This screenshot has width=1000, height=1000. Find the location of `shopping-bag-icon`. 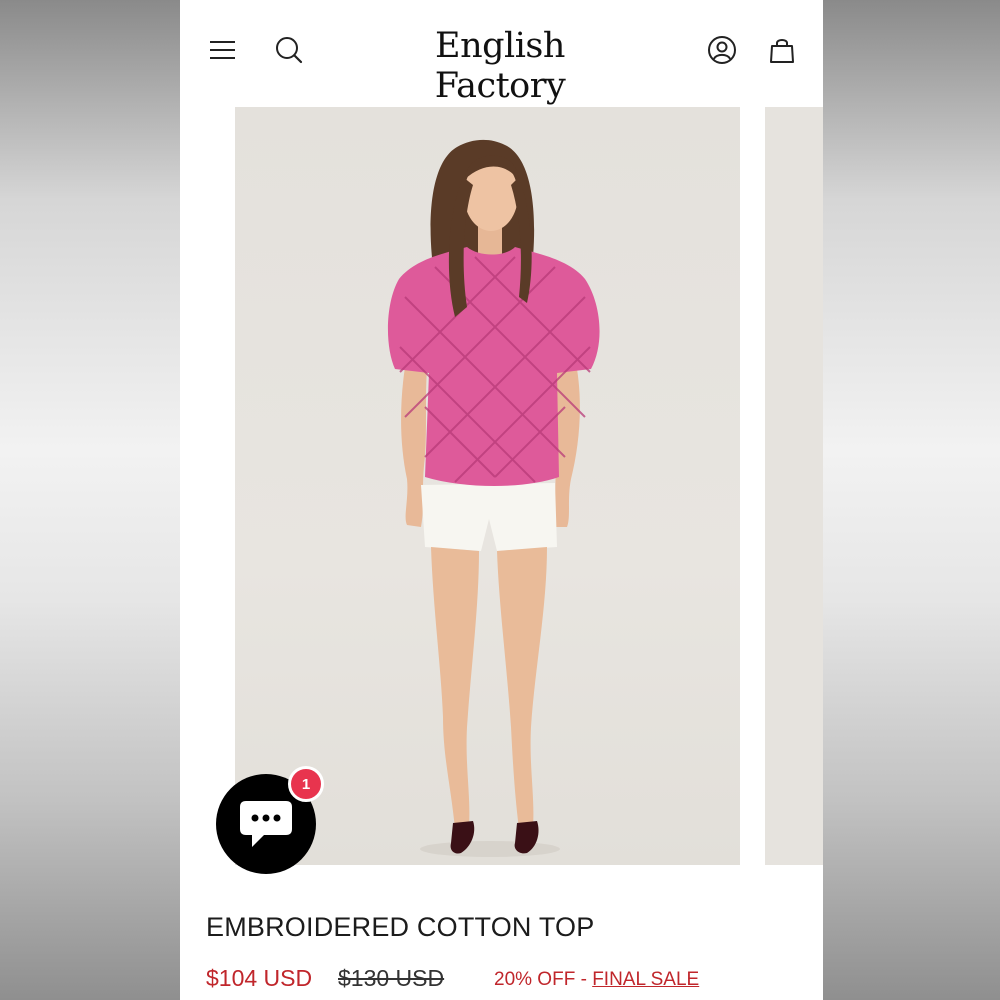

shopping-bag-icon is located at coordinates (782, 51).